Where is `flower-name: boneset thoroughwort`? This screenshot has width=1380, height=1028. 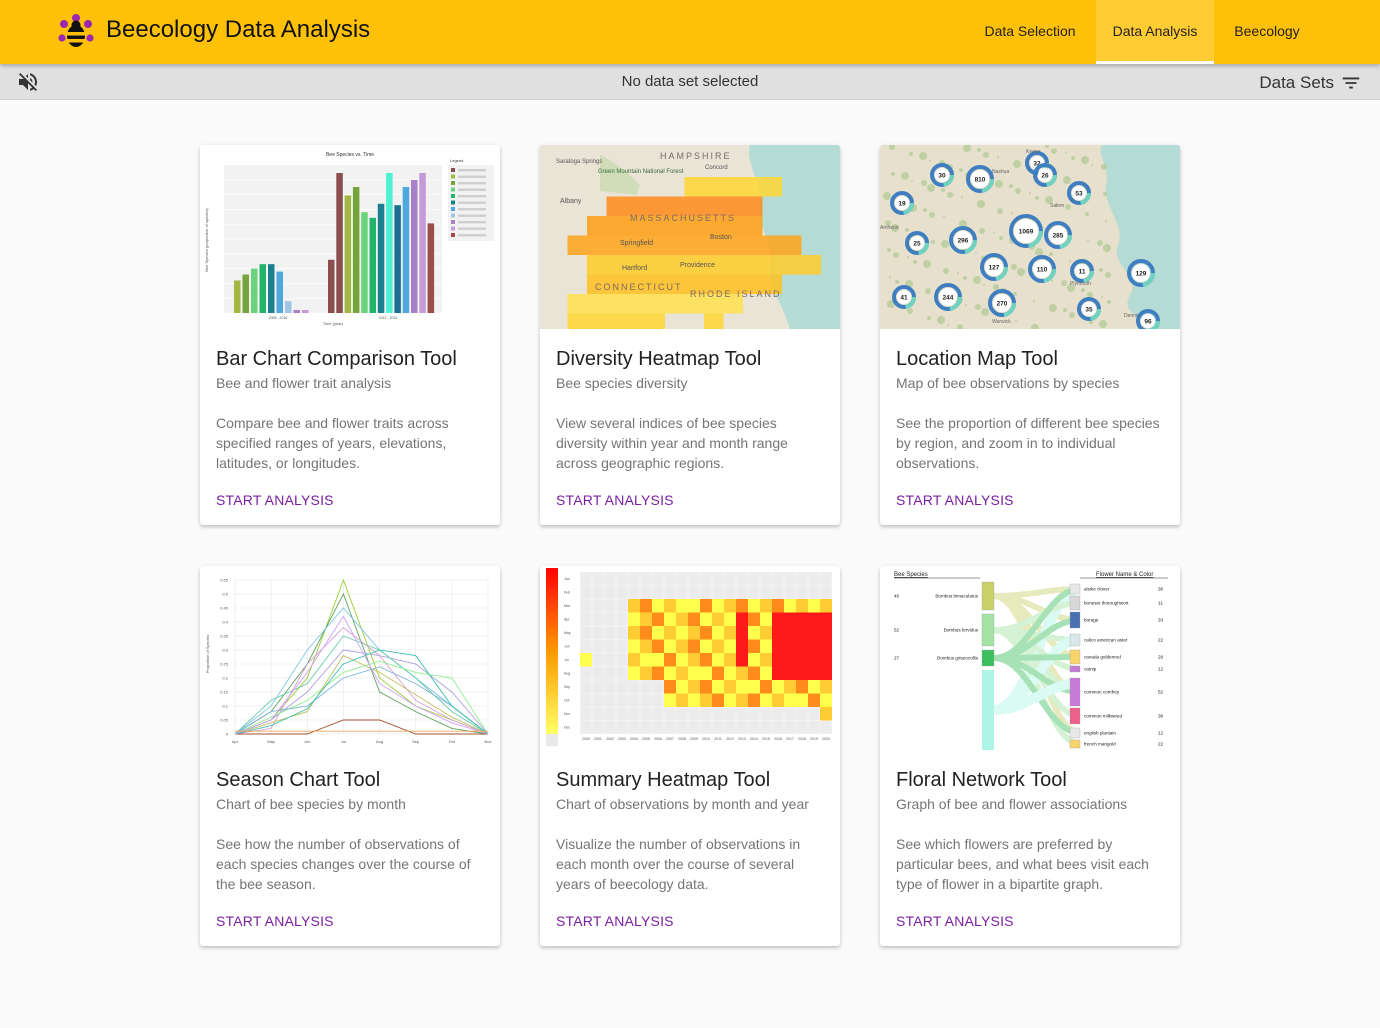
flower-name: boneset thoroughwort is located at coordinates (1106, 603).